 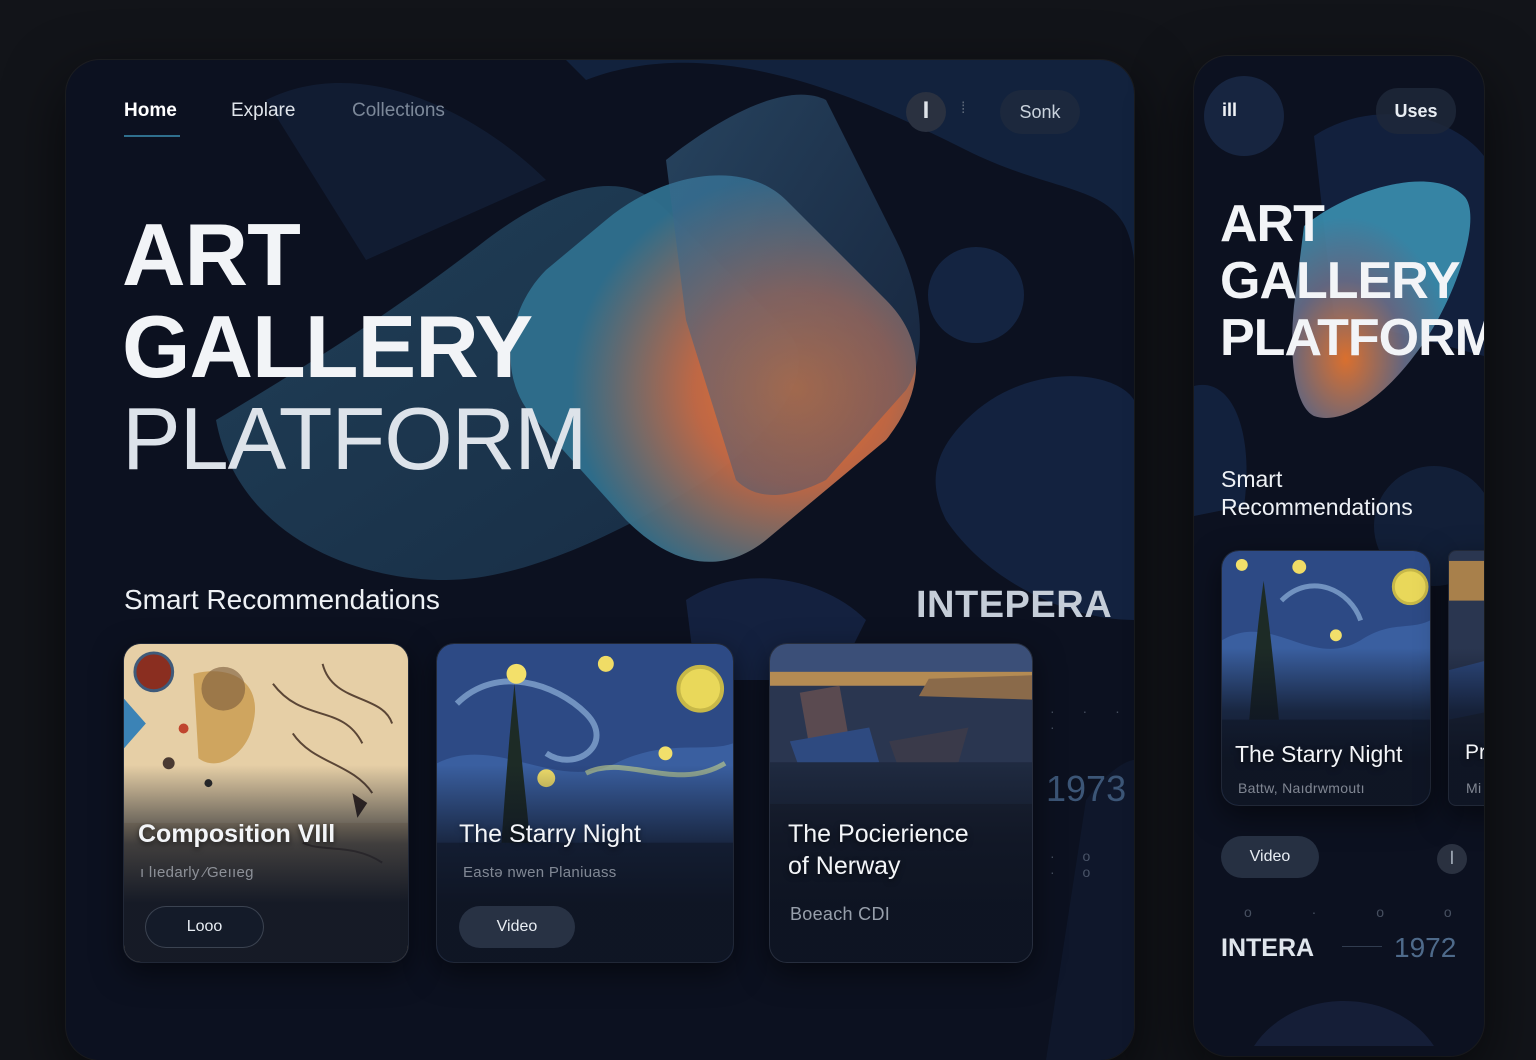 What do you see at coordinates (1014, 605) in the screenshot?
I see `brand-mark: INTEPERA` at bounding box center [1014, 605].